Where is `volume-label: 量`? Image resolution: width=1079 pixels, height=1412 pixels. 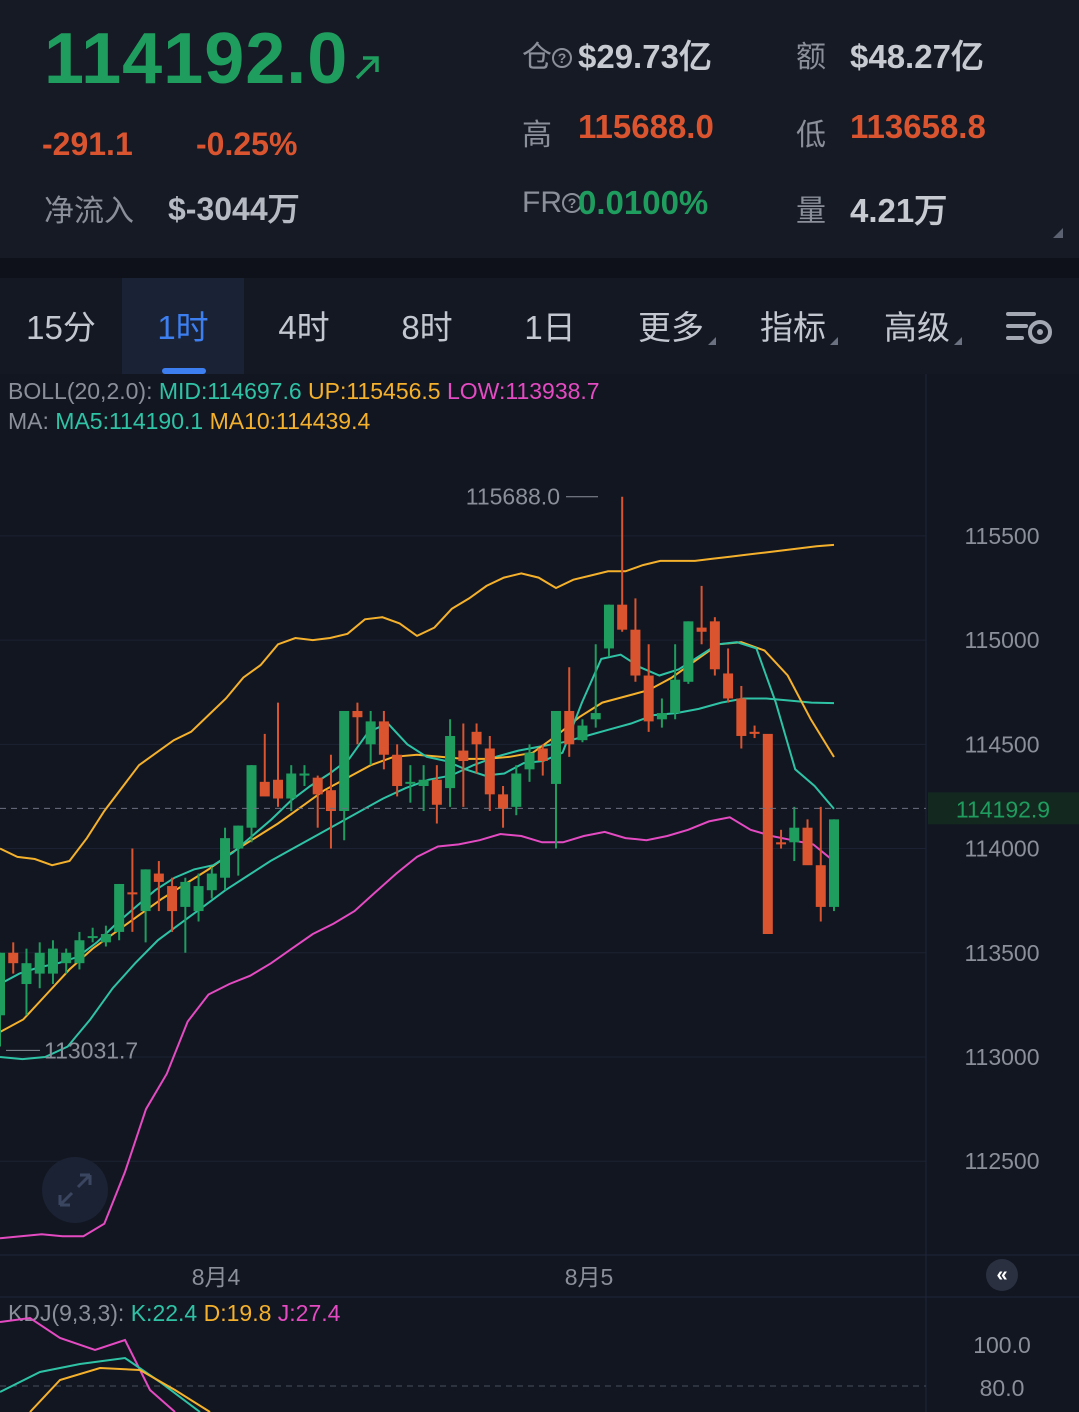 volume-label: 量 is located at coordinates (811, 211).